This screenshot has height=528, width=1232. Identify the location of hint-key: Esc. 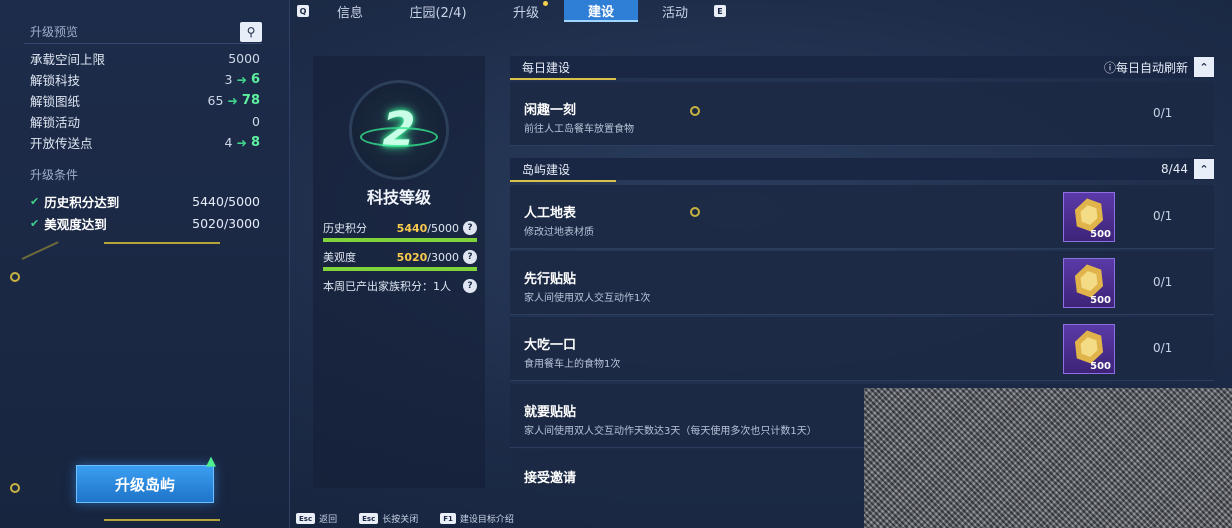
(369, 518).